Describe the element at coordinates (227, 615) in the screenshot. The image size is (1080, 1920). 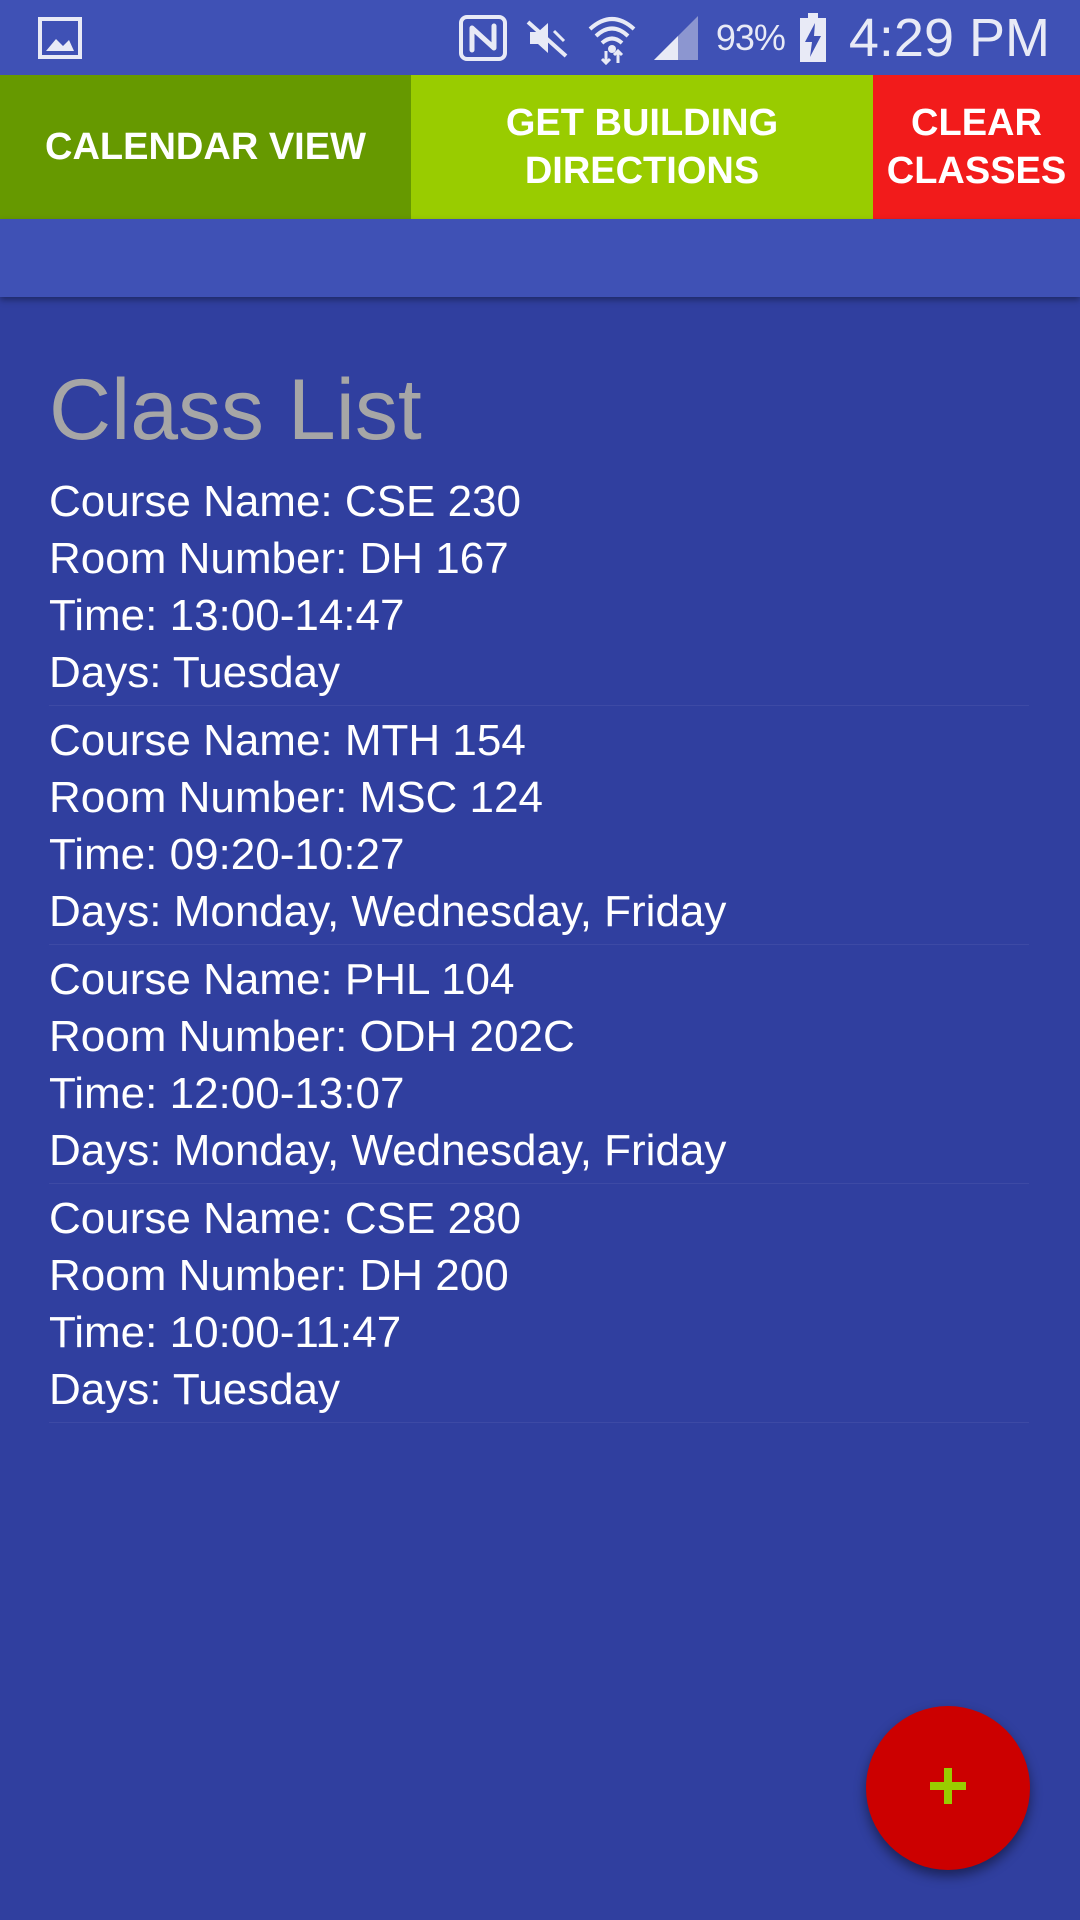
I see `class-time: Time: 13:00-14:47` at that location.